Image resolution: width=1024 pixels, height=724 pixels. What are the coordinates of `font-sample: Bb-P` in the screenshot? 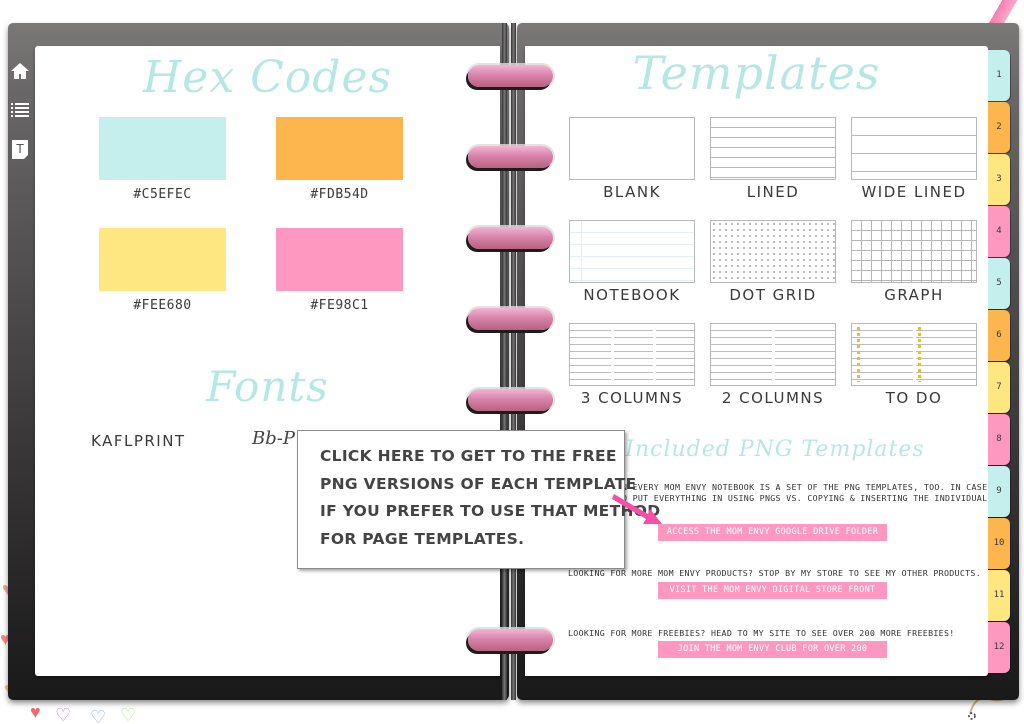 It's located at (273, 438).